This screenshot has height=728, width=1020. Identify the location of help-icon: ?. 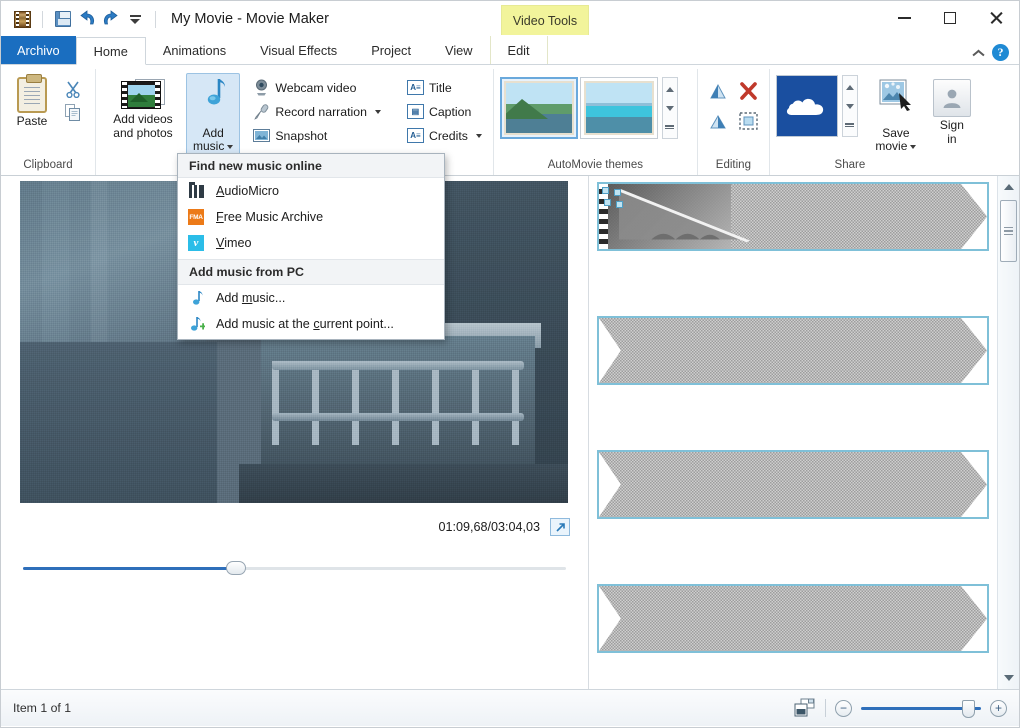
(1000, 52).